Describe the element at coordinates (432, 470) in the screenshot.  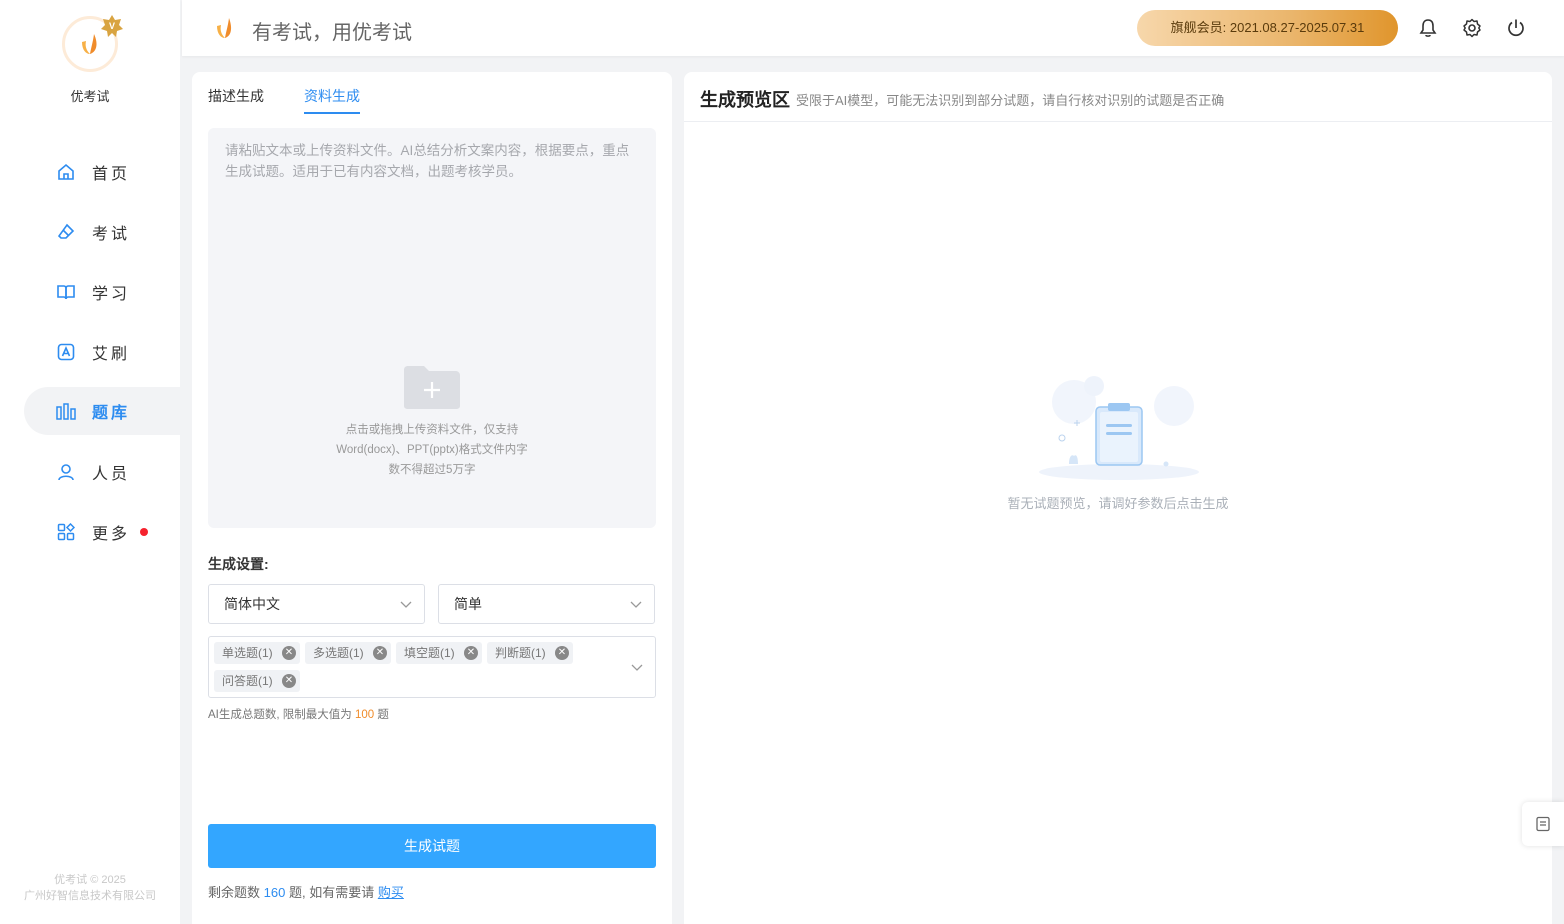
I see `upload-hint-line: 数不得超过5万字` at that location.